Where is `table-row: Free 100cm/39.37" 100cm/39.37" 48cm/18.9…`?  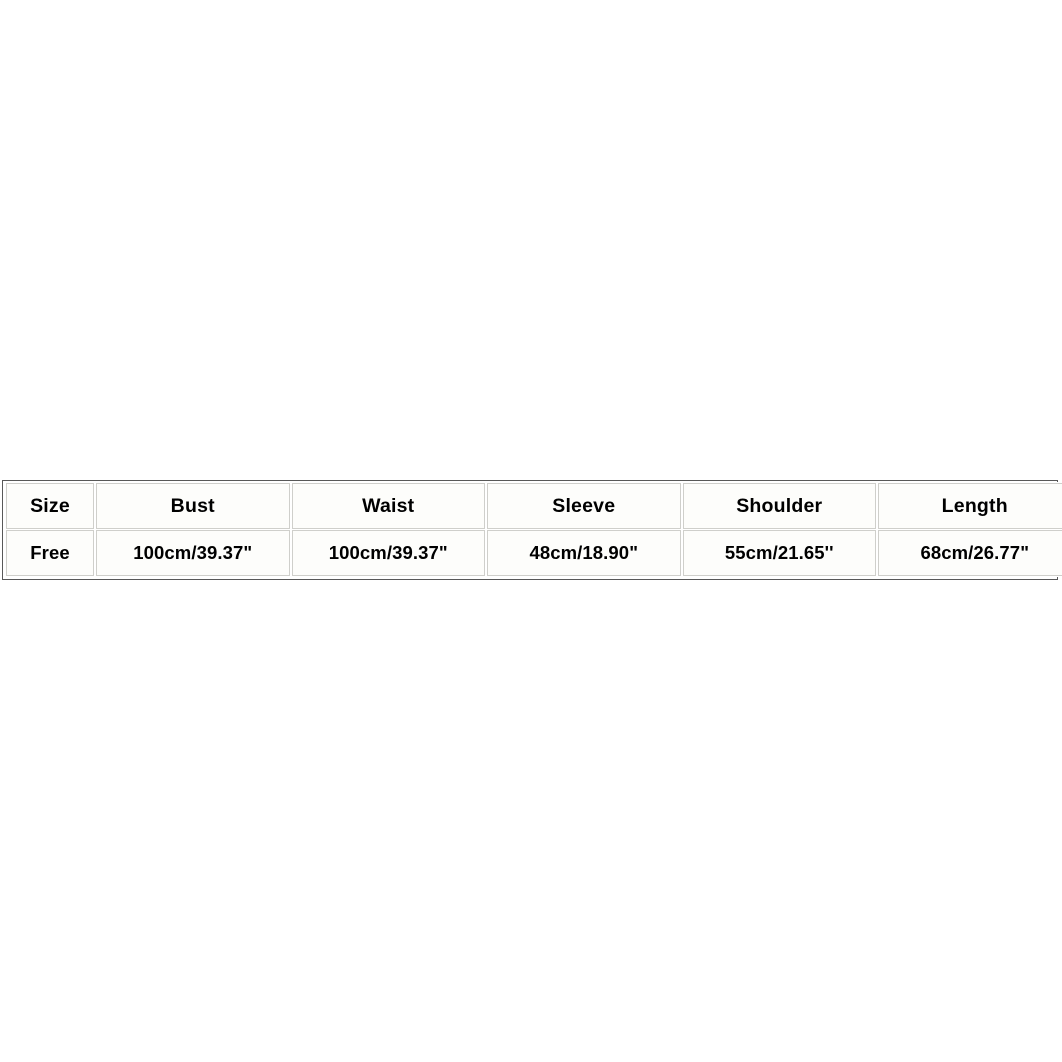
table-row: Free 100cm/39.37" 100cm/39.37" 48cm/18.9… is located at coordinates (534, 553).